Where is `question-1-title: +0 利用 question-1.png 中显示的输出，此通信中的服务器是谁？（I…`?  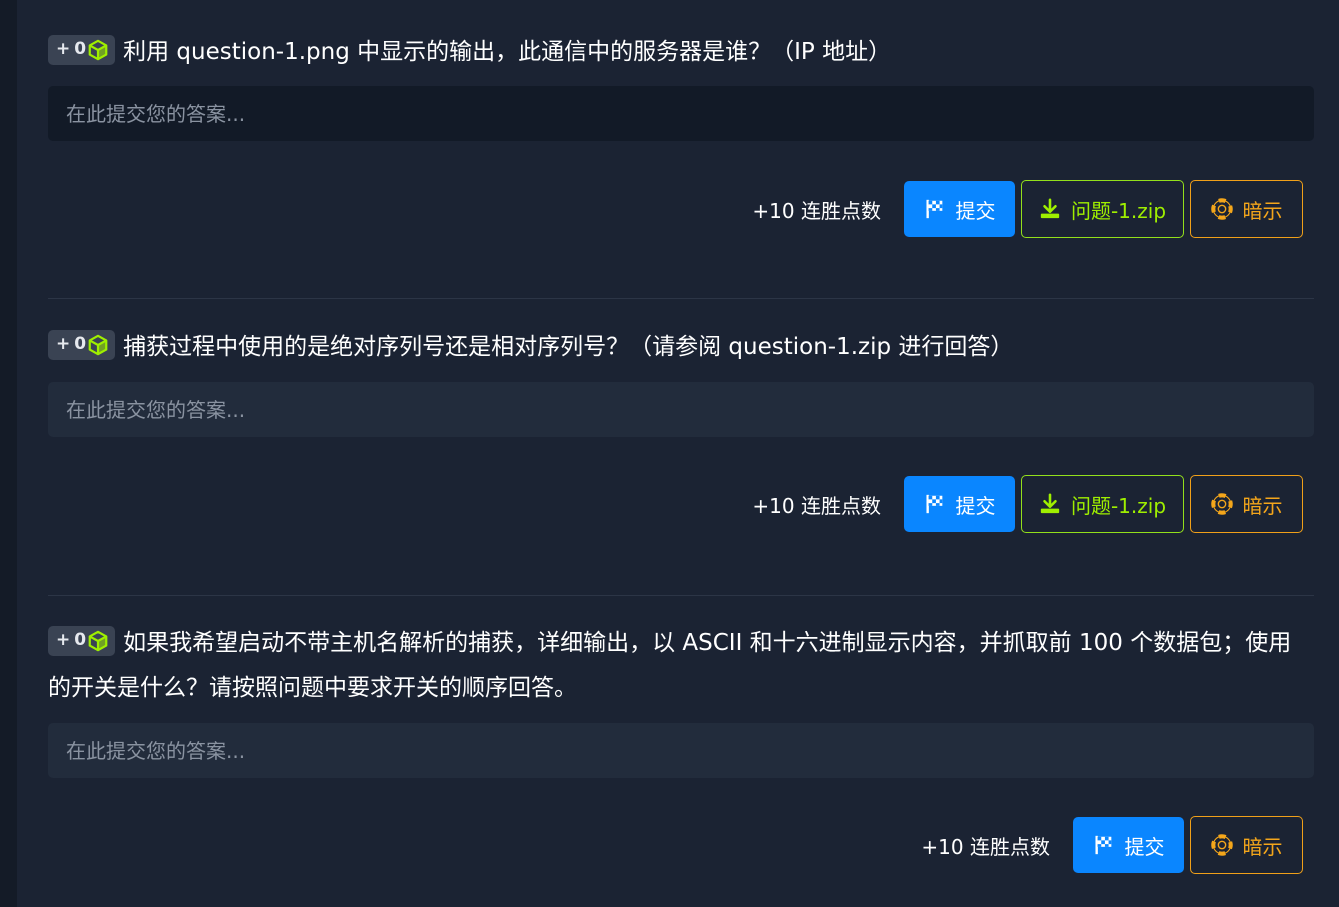
question-1-title: +0 利用 question-1.png 中显示的输出，此通信中的服务器是谁？（I… is located at coordinates (681, 52).